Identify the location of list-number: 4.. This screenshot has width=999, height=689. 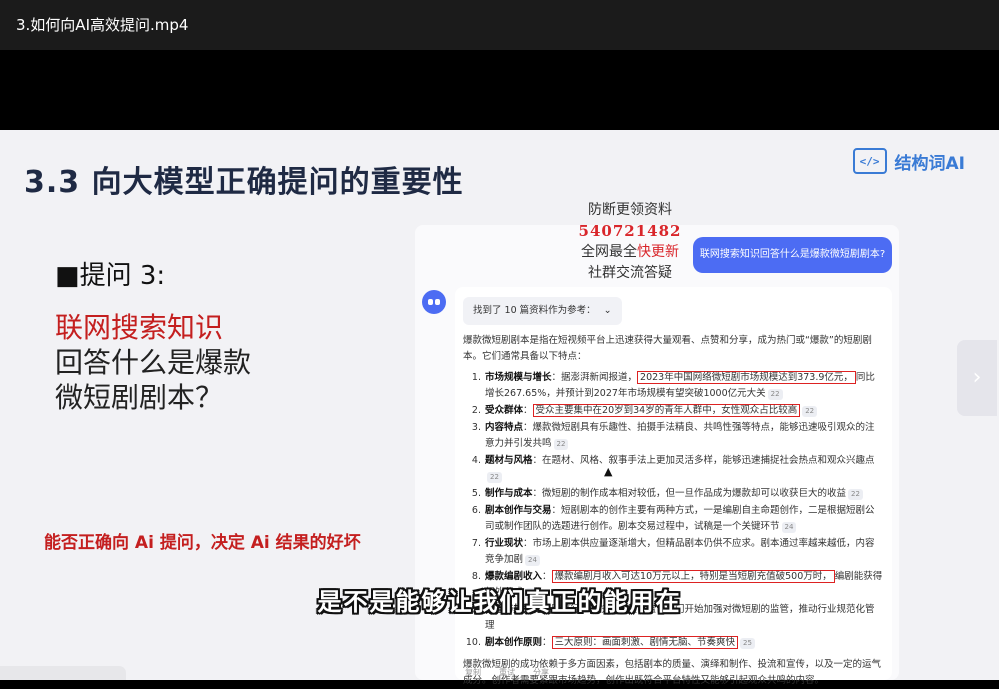
(476, 460).